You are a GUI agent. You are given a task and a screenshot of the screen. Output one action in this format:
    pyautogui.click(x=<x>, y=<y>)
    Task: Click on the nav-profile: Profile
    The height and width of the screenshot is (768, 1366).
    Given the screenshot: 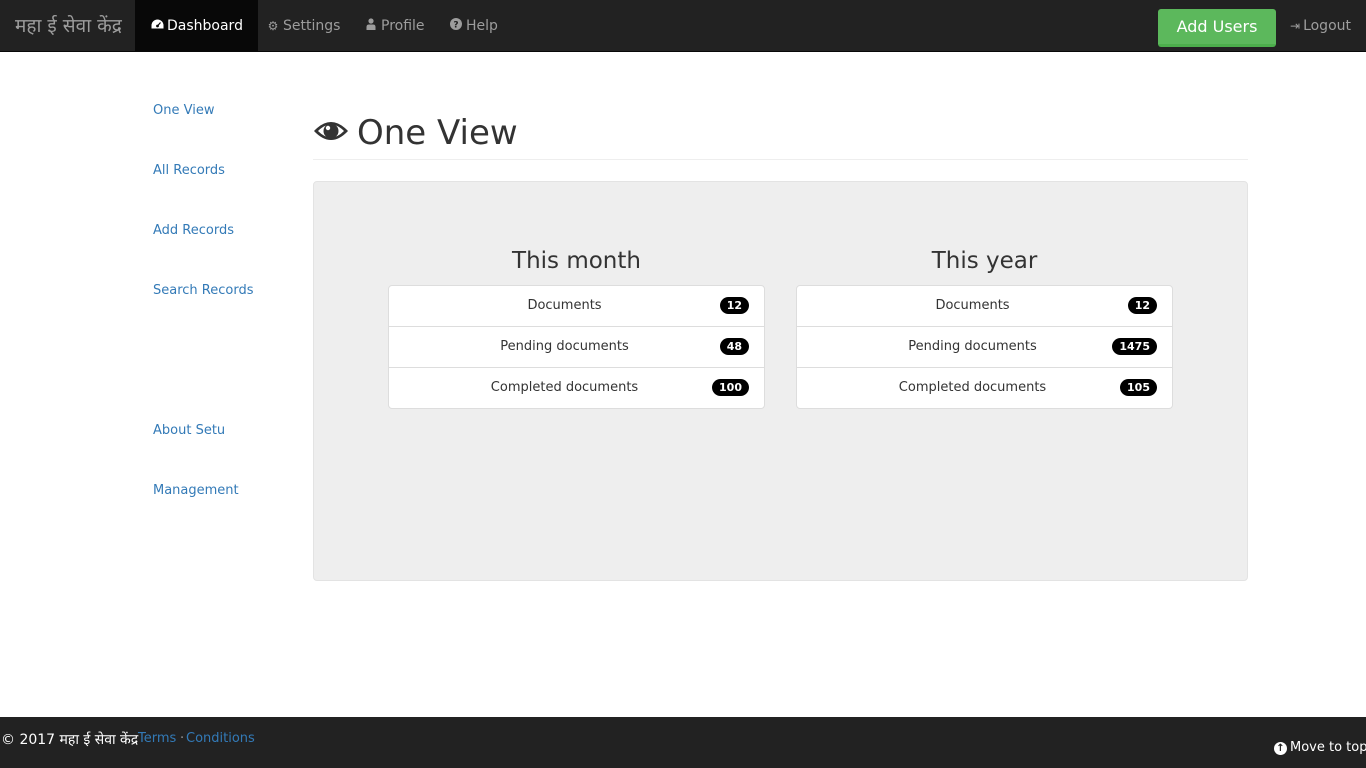 What is the action you would take?
    pyautogui.click(x=394, y=26)
    